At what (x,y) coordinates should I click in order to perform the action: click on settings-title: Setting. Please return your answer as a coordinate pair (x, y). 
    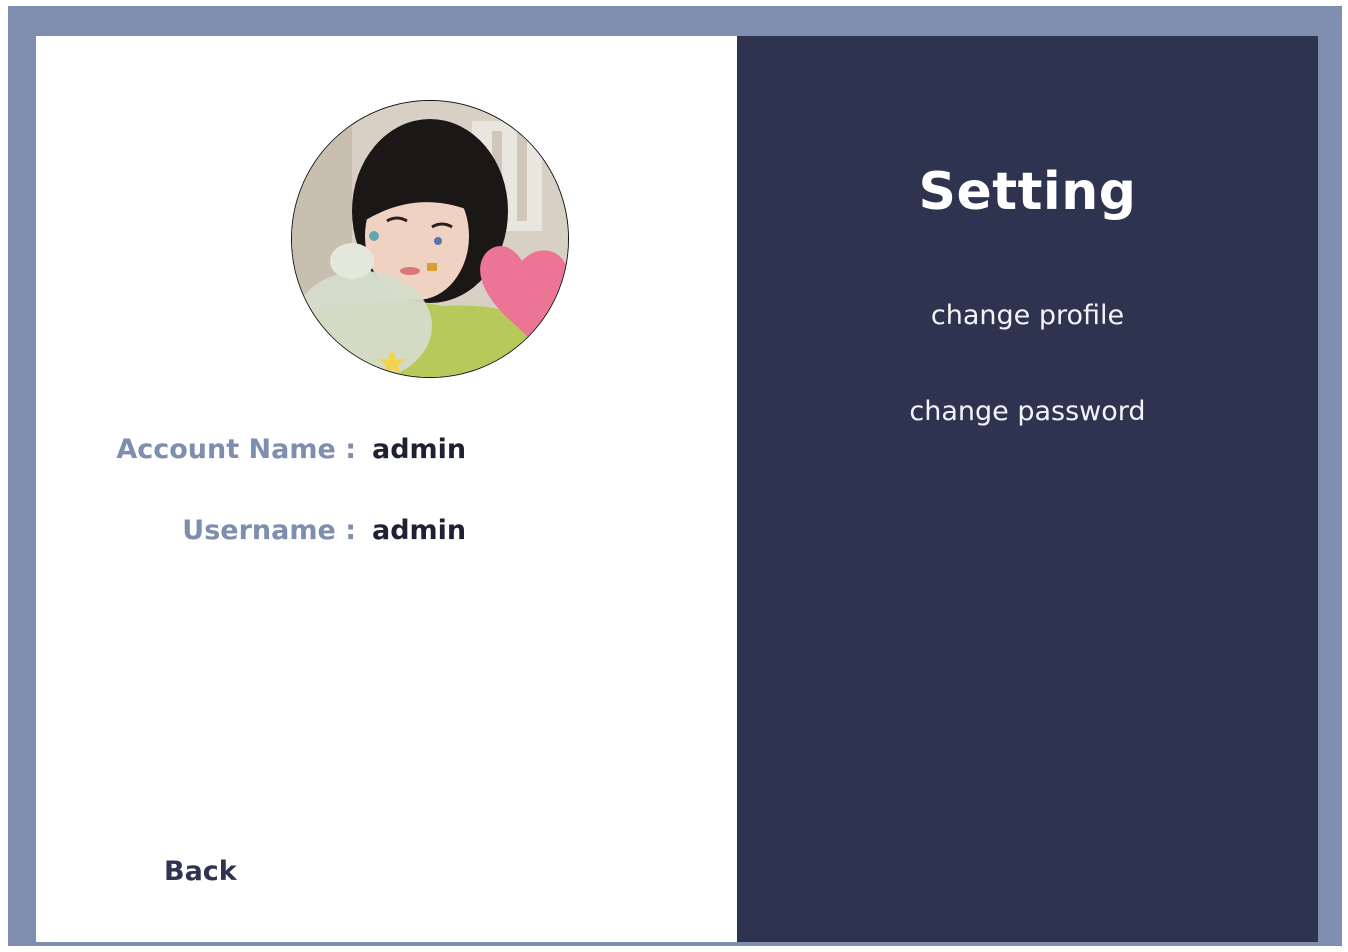
    Looking at the image, I should click on (1027, 192).